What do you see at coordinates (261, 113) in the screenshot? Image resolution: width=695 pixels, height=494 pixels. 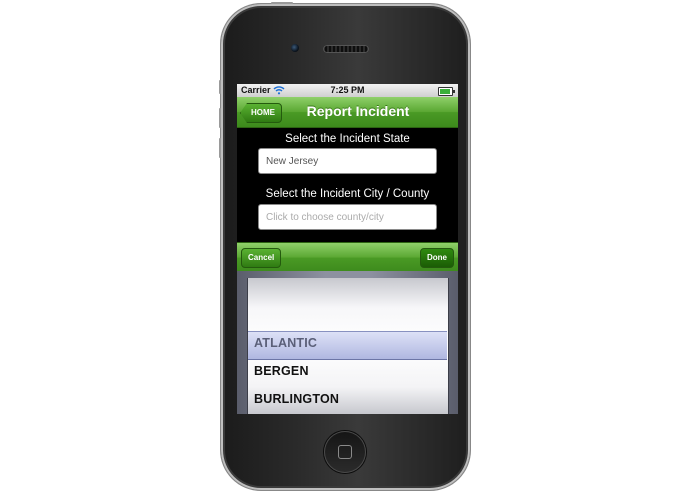 I see `home-back-button: HOME` at bounding box center [261, 113].